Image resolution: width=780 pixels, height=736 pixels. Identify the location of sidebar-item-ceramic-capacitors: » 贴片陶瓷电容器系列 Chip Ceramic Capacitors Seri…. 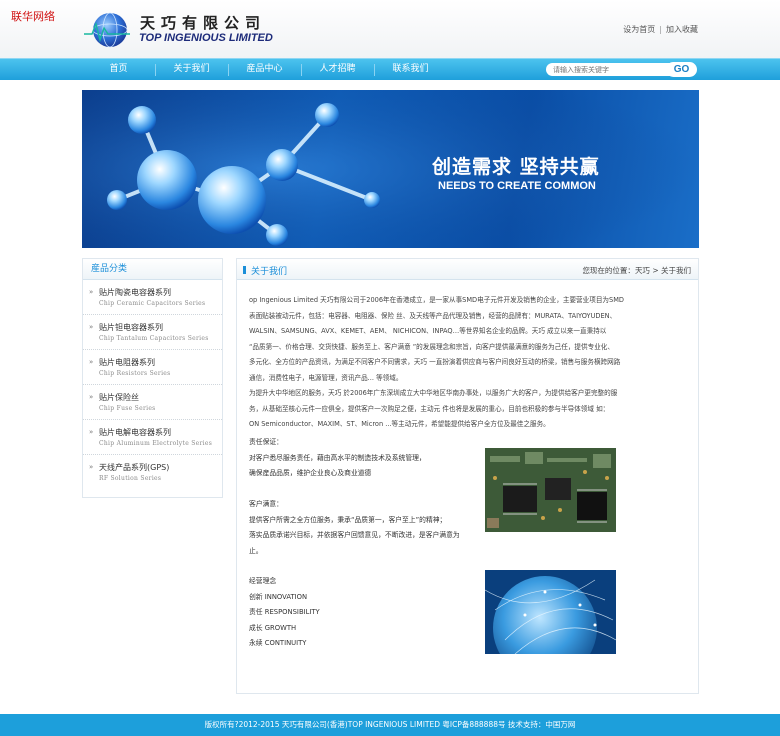
(152, 297).